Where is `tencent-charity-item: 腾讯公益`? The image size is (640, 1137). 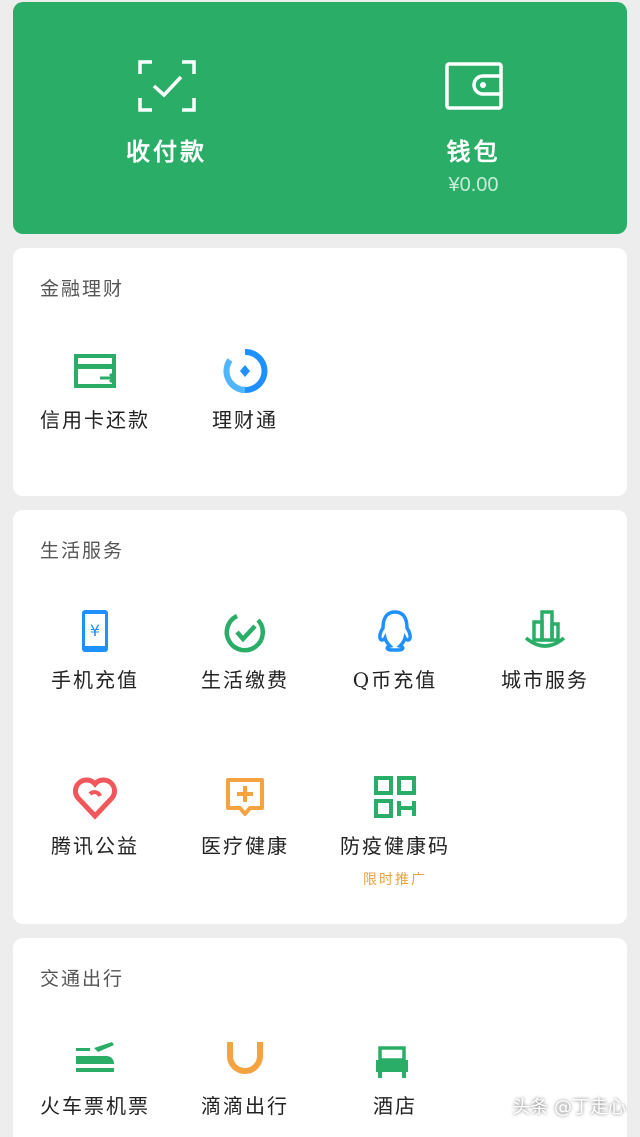 tencent-charity-item: 腾讯公益 is located at coordinates (95, 816).